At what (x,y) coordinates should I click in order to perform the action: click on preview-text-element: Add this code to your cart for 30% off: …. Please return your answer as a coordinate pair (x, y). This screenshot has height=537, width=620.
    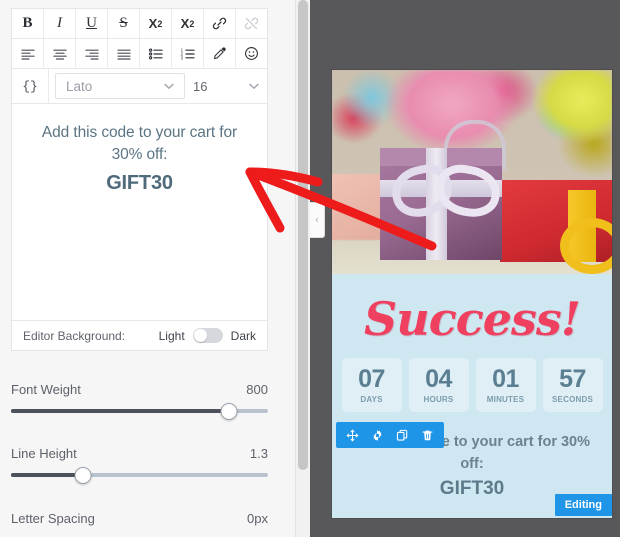
    Looking at the image, I should click on (472, 470).